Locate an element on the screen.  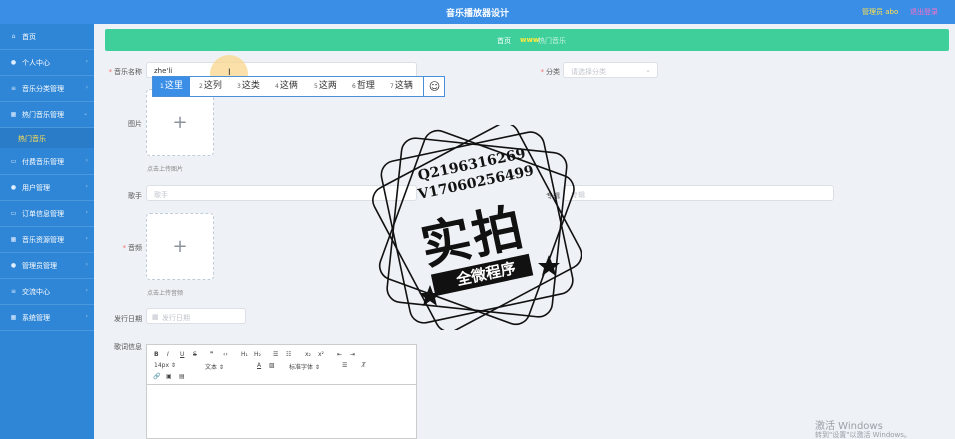
folder-icon: ▦ is located at coordinates (13, 239).